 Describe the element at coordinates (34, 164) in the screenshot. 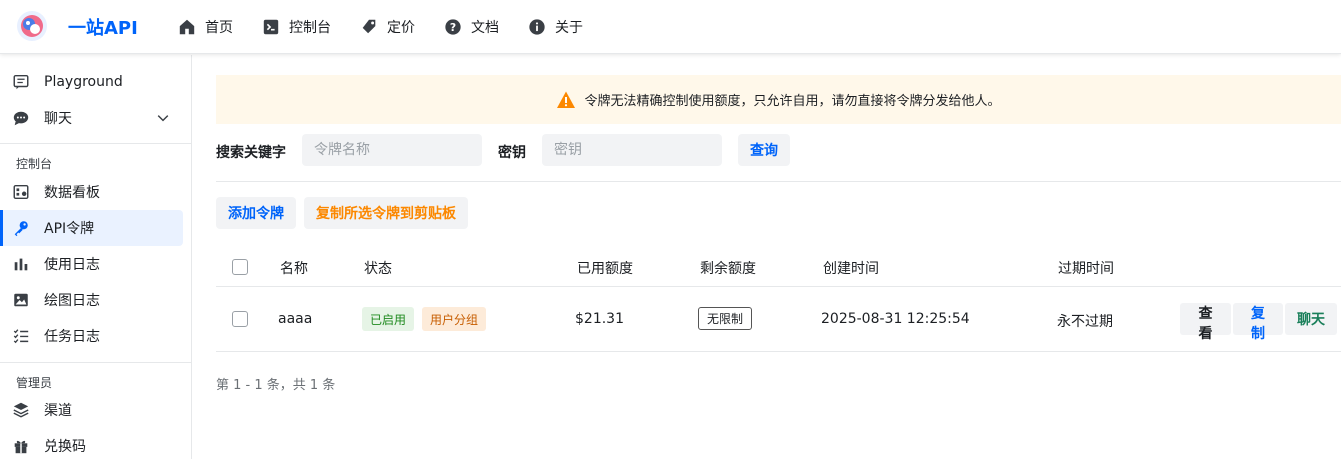

I see `sidebar-section-console: 控制台` at that location.